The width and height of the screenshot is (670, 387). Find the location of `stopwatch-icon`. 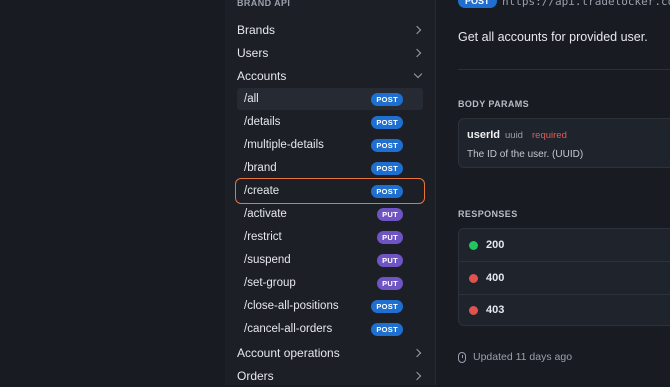

stopwatch-icon is located at coordinates (462, 357).